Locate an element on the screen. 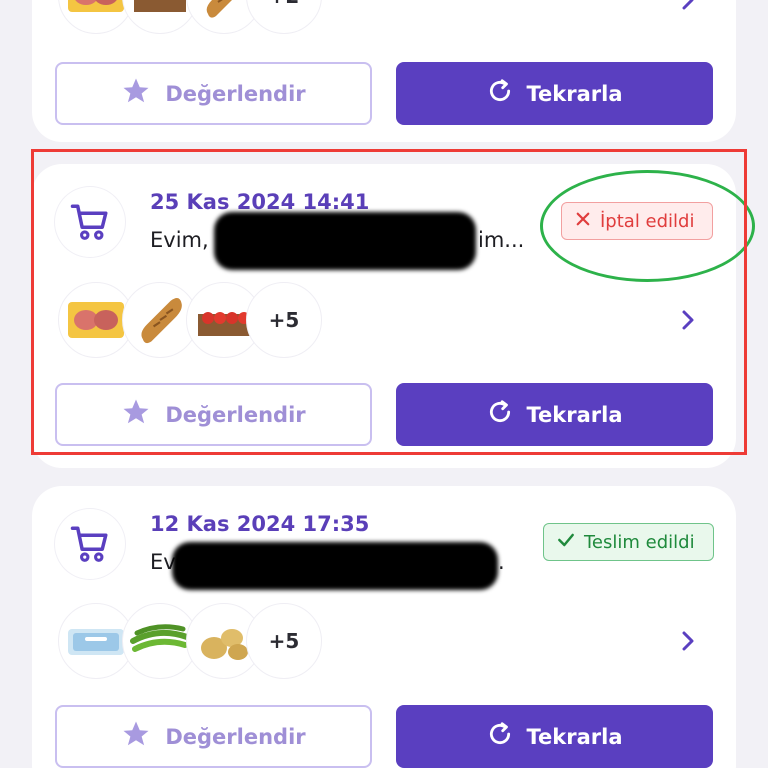 Image resolution: width=768 pixels, height=768 pixels. status-badge: Teslim edildi is located at coordinates (628, 542).